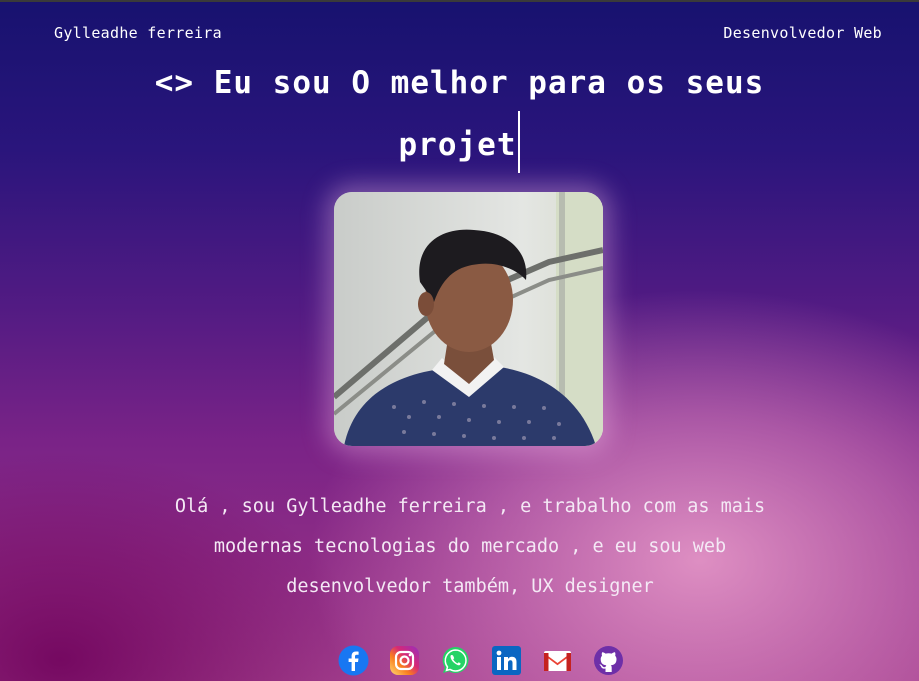 The height and width of the screenshot is (681, 919). I want to click on social-links, so click(481, 660).